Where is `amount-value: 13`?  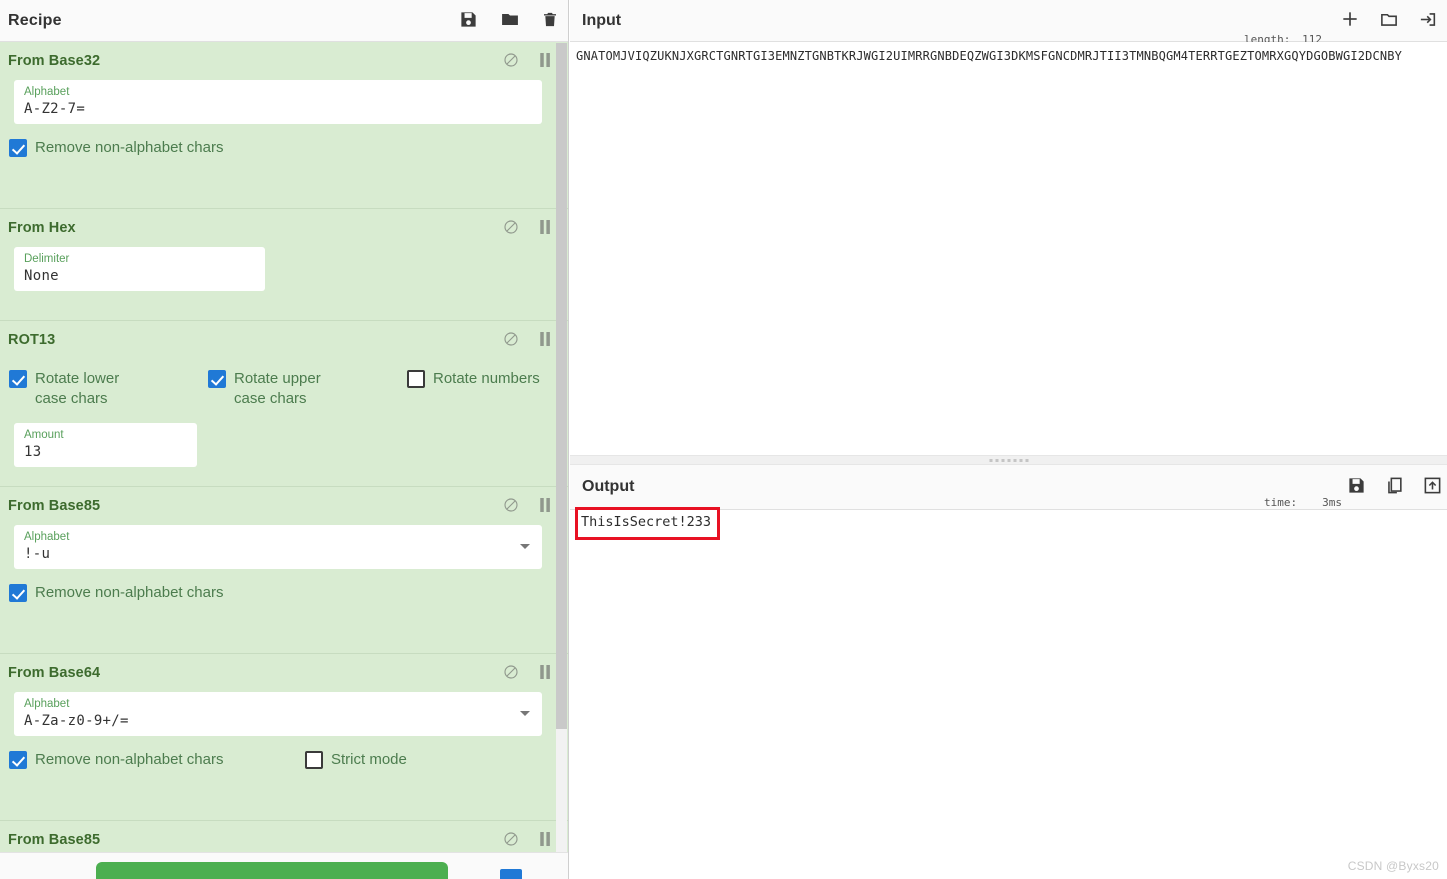
amount-value: 13 is located at coordinates (105, 452).